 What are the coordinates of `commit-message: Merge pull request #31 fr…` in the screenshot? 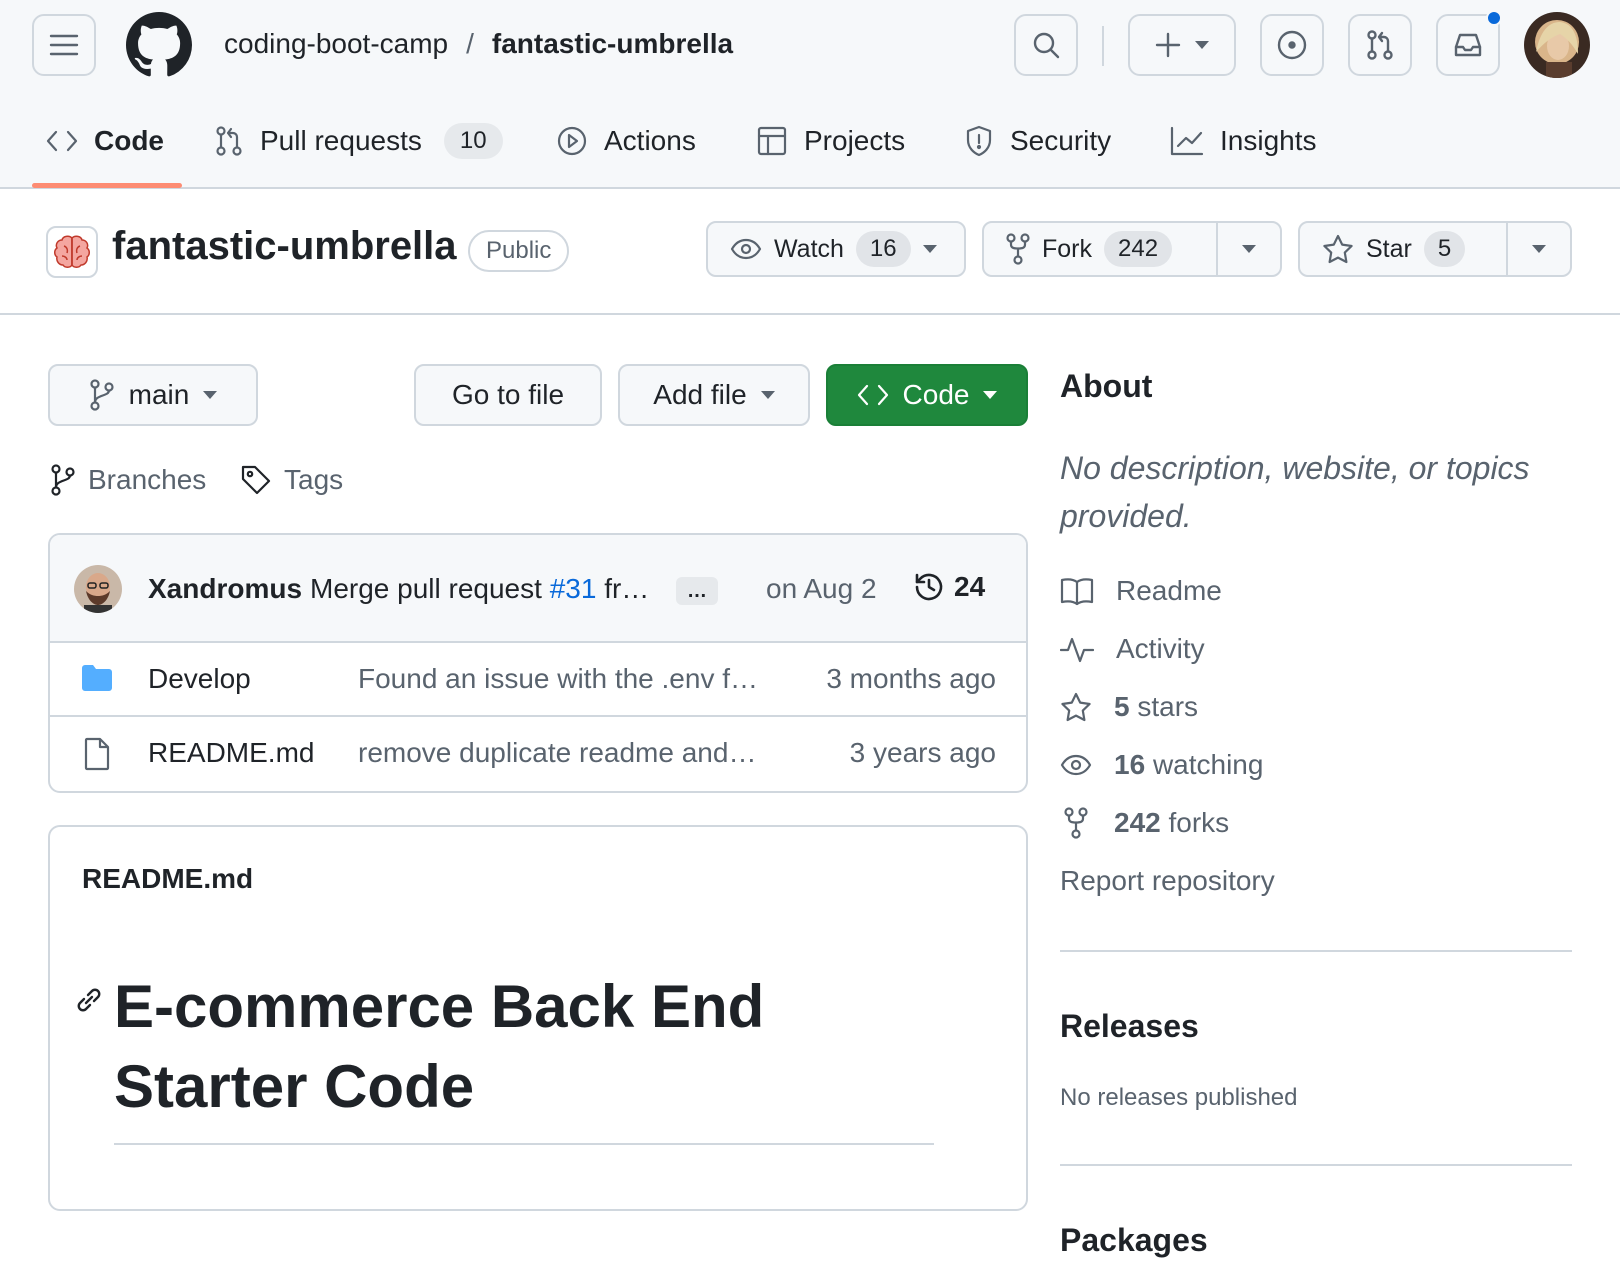 It's located at (479, 589).